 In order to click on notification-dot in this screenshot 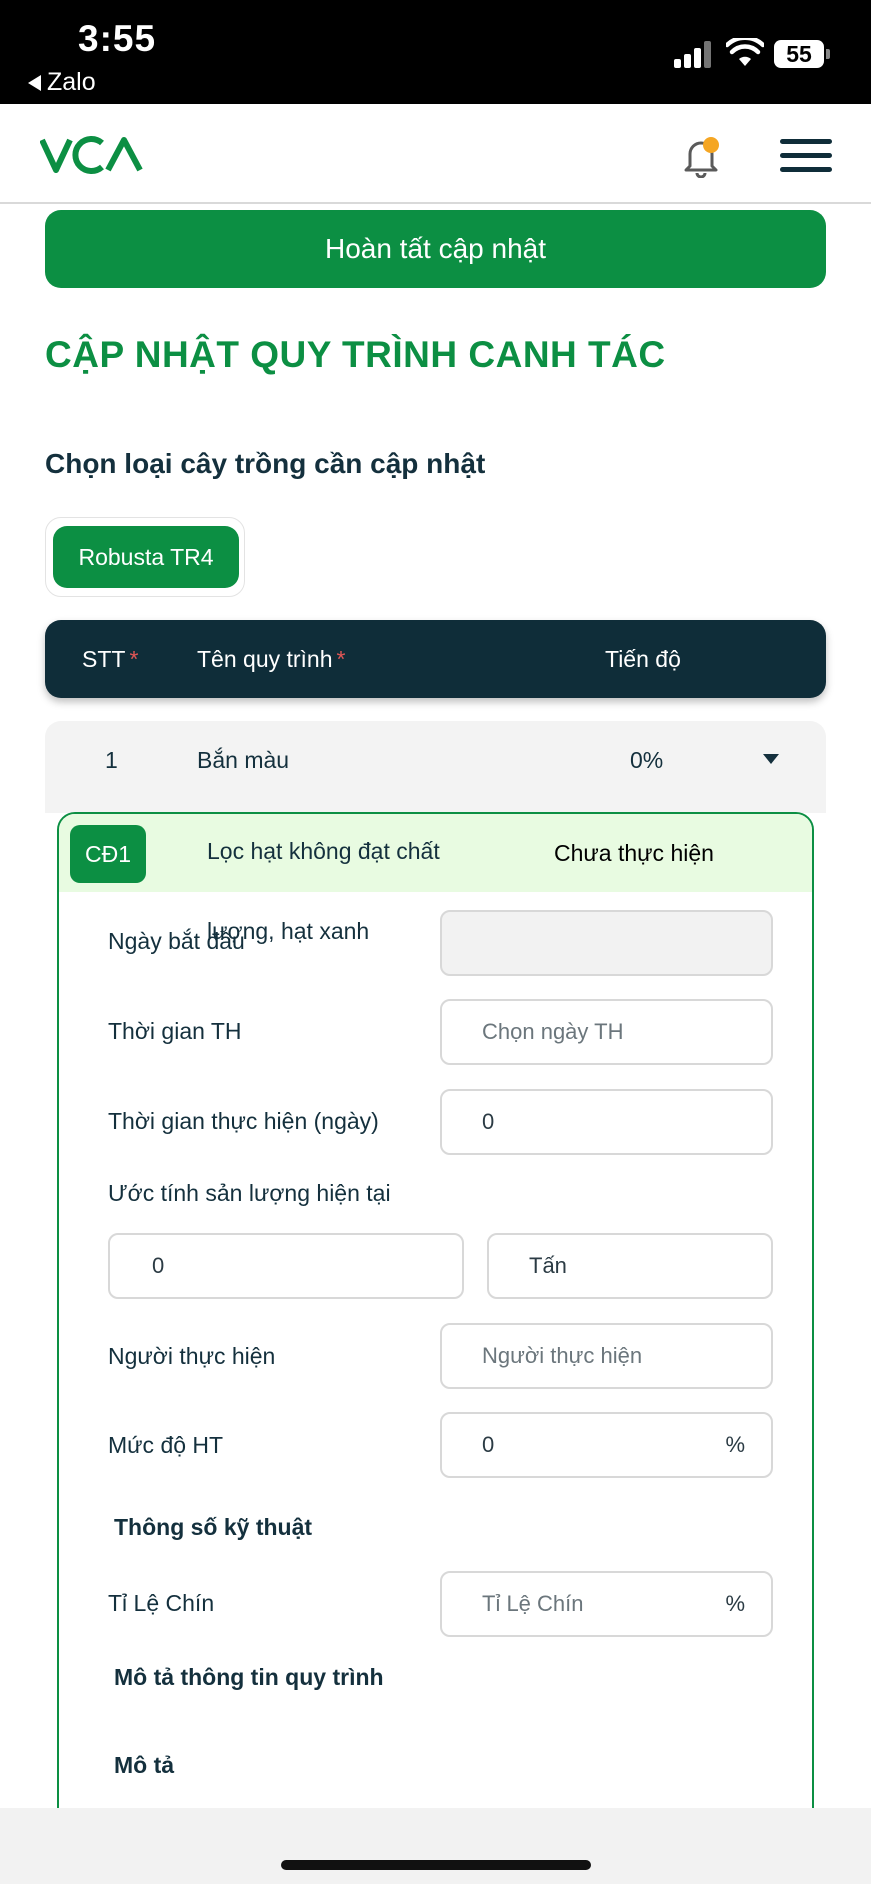, I will do `click(711, 145)`.